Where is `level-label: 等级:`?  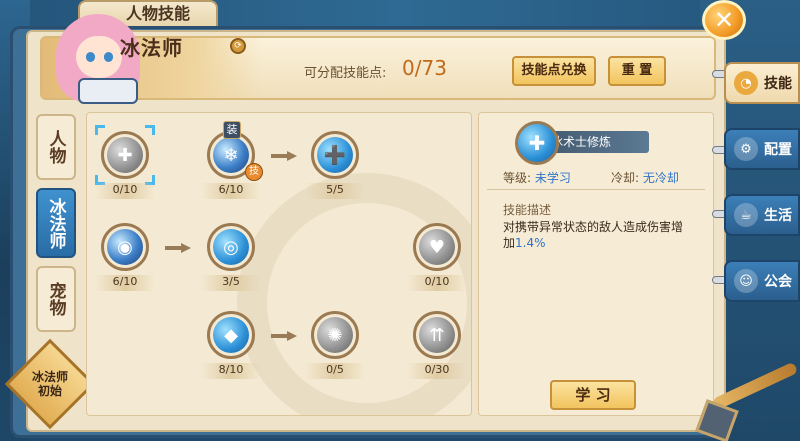
level-label: 等级: is located at coordinates (517, 178).